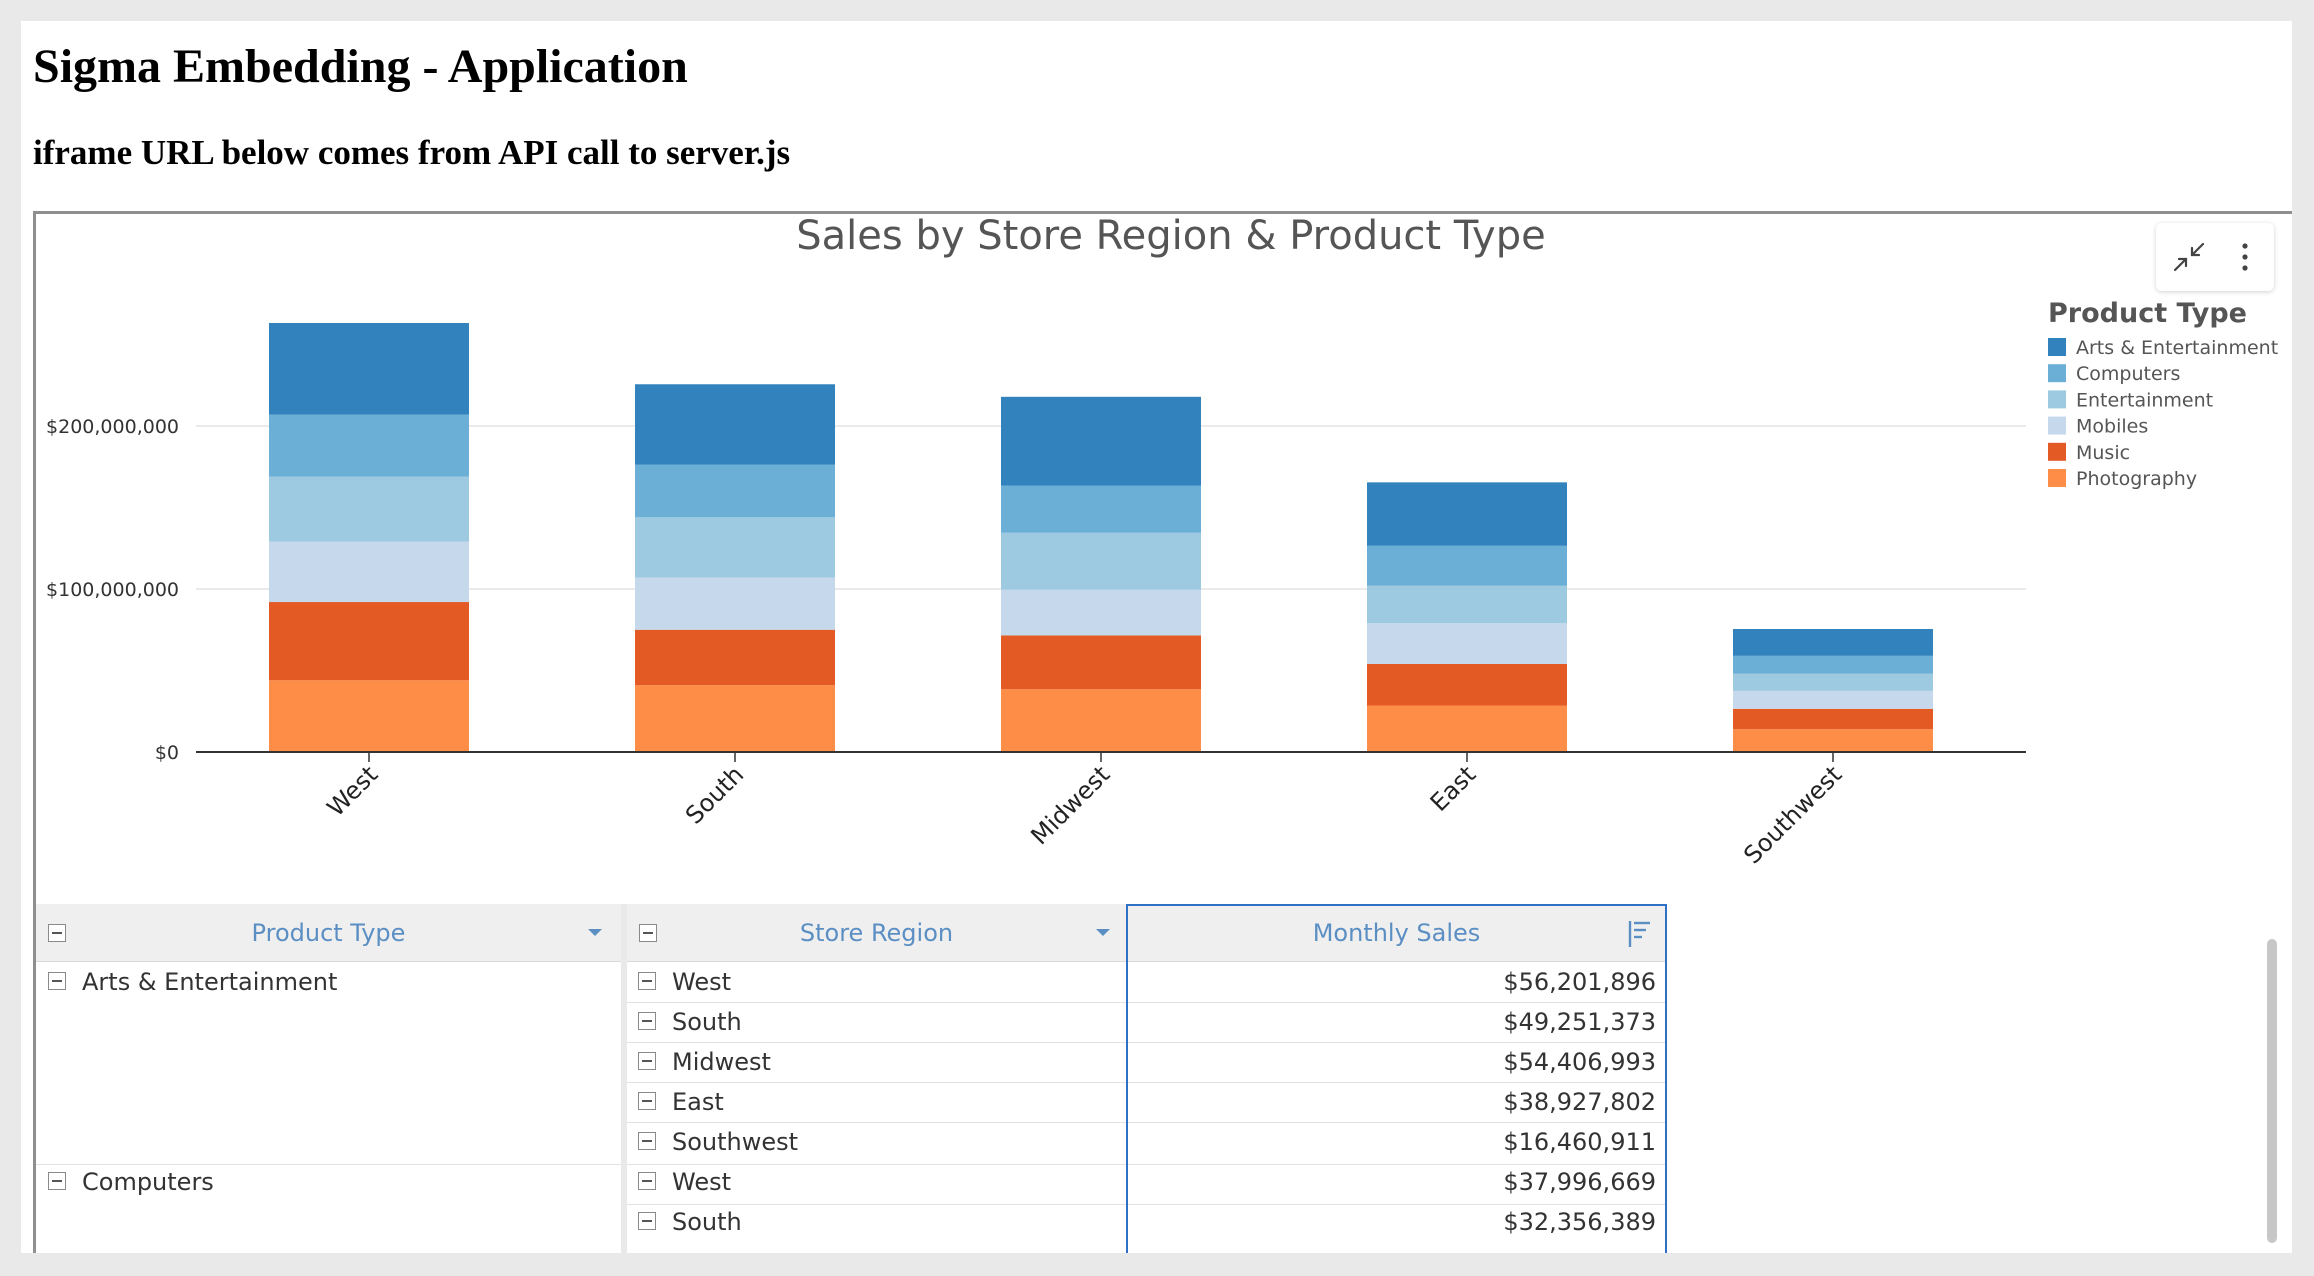 The image size is (2314, 1276). What do you see at coordinates (2215, 257) in the screenshot?
I see `viz-toolbar` at bounding box center [2215, 257].